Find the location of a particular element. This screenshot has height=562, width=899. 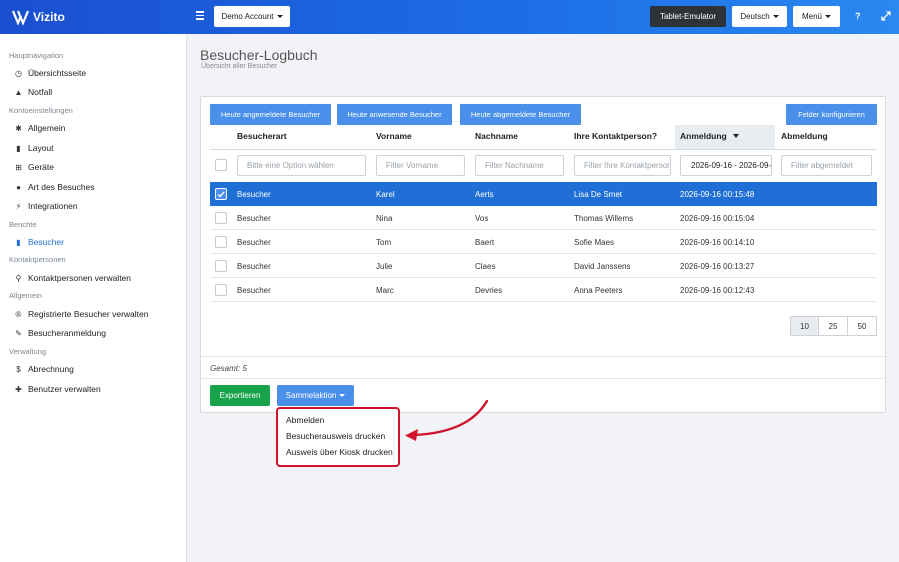

sidebar-item-label: Registrierte Besucher verwalten is located at coordinates (88, 314).